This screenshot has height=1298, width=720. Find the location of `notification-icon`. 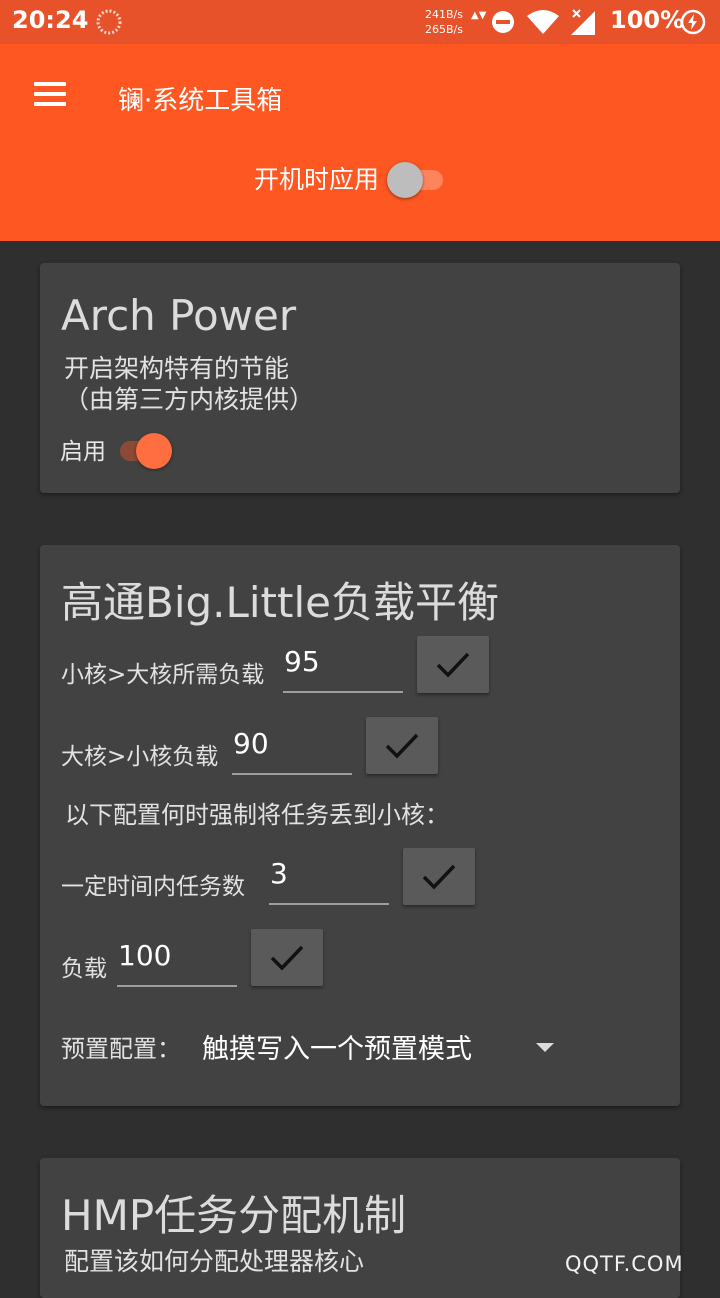

notification-icon is located at coordinates (109, 22).